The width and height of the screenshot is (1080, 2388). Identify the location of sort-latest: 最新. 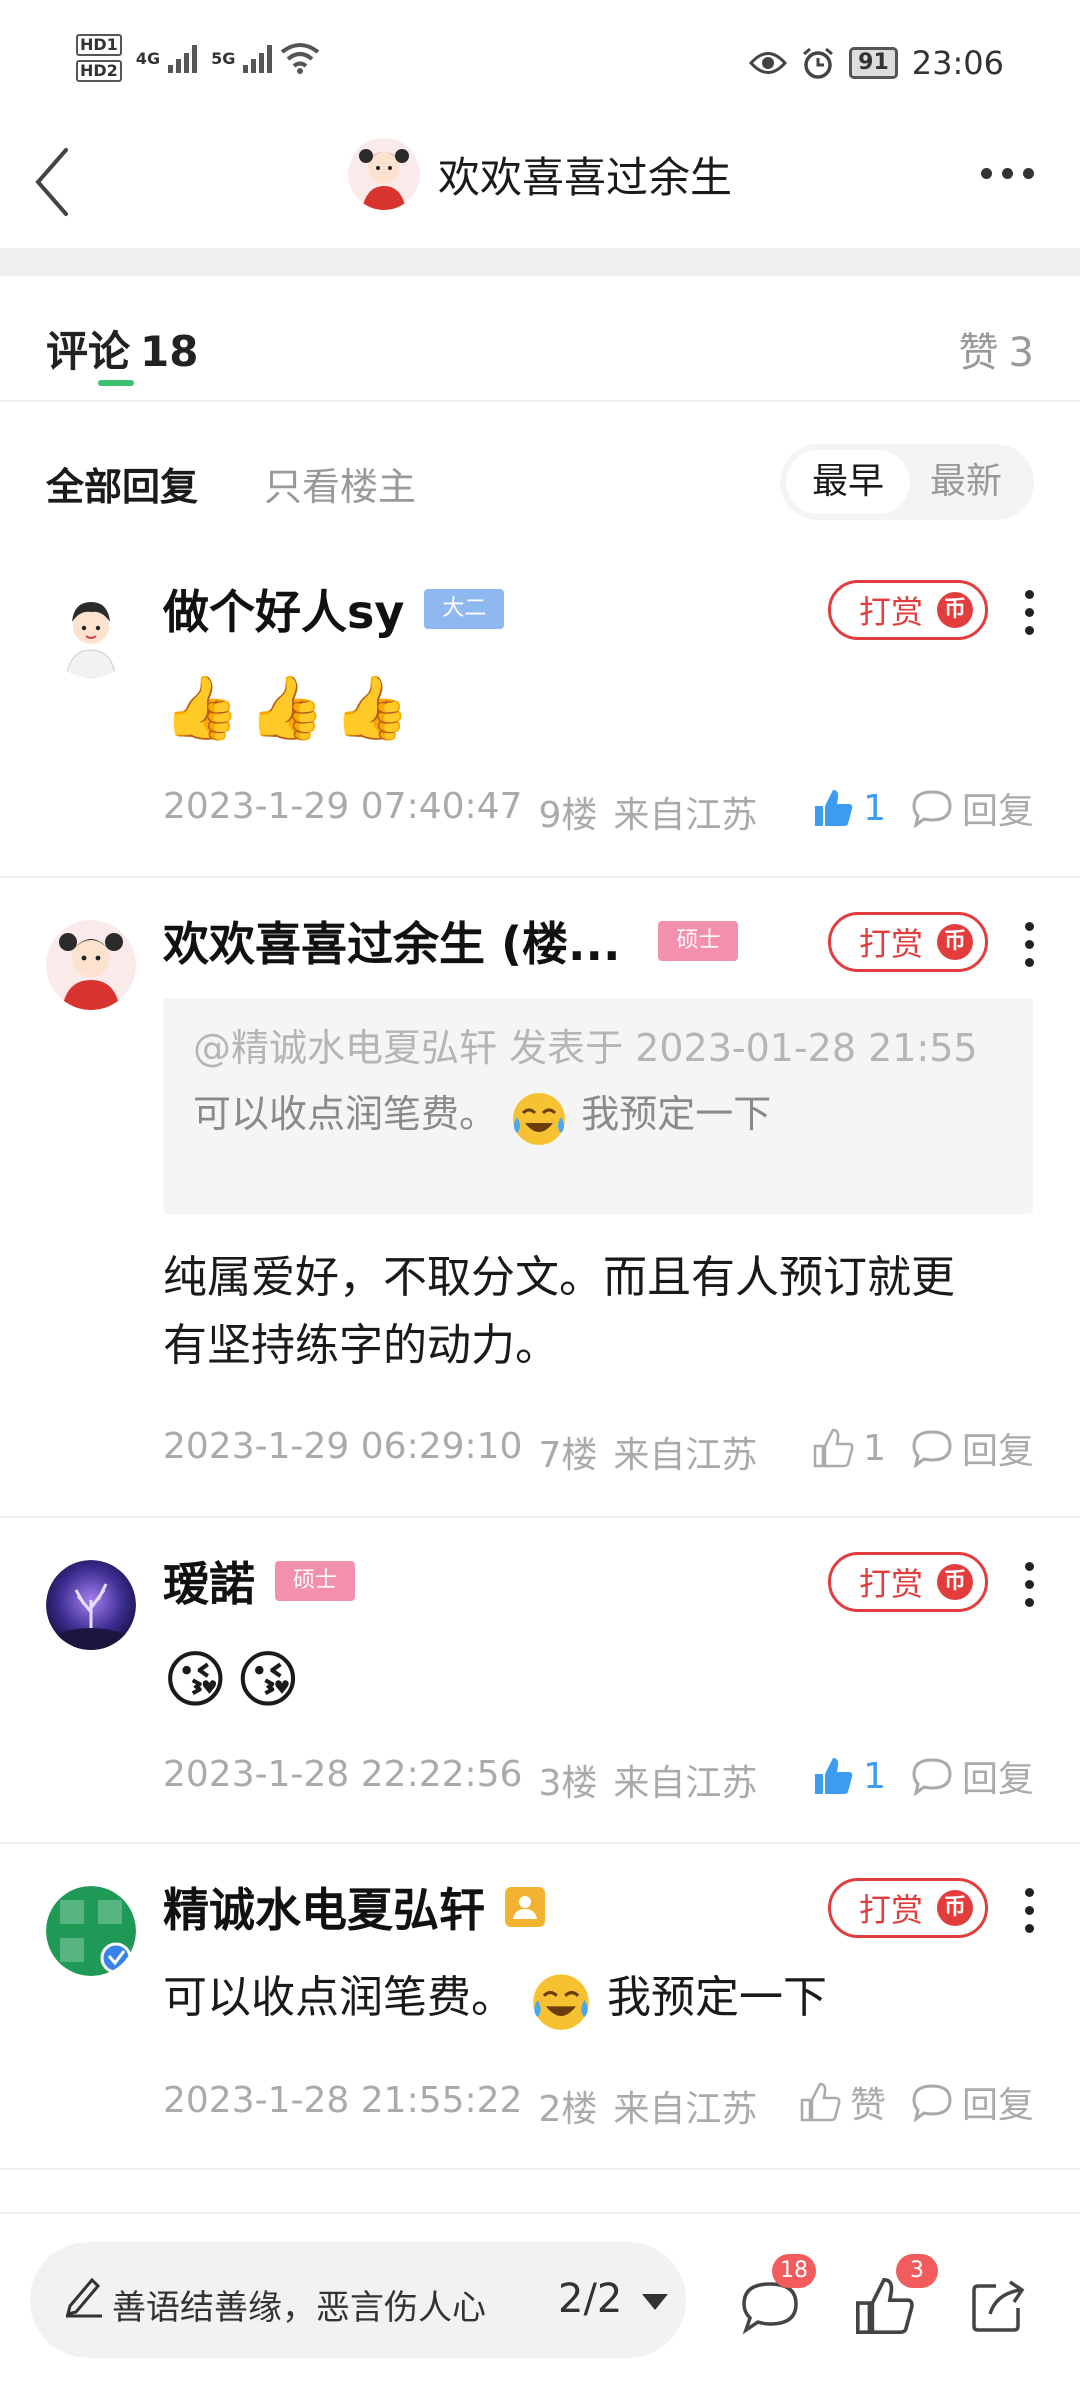
(966, 482).